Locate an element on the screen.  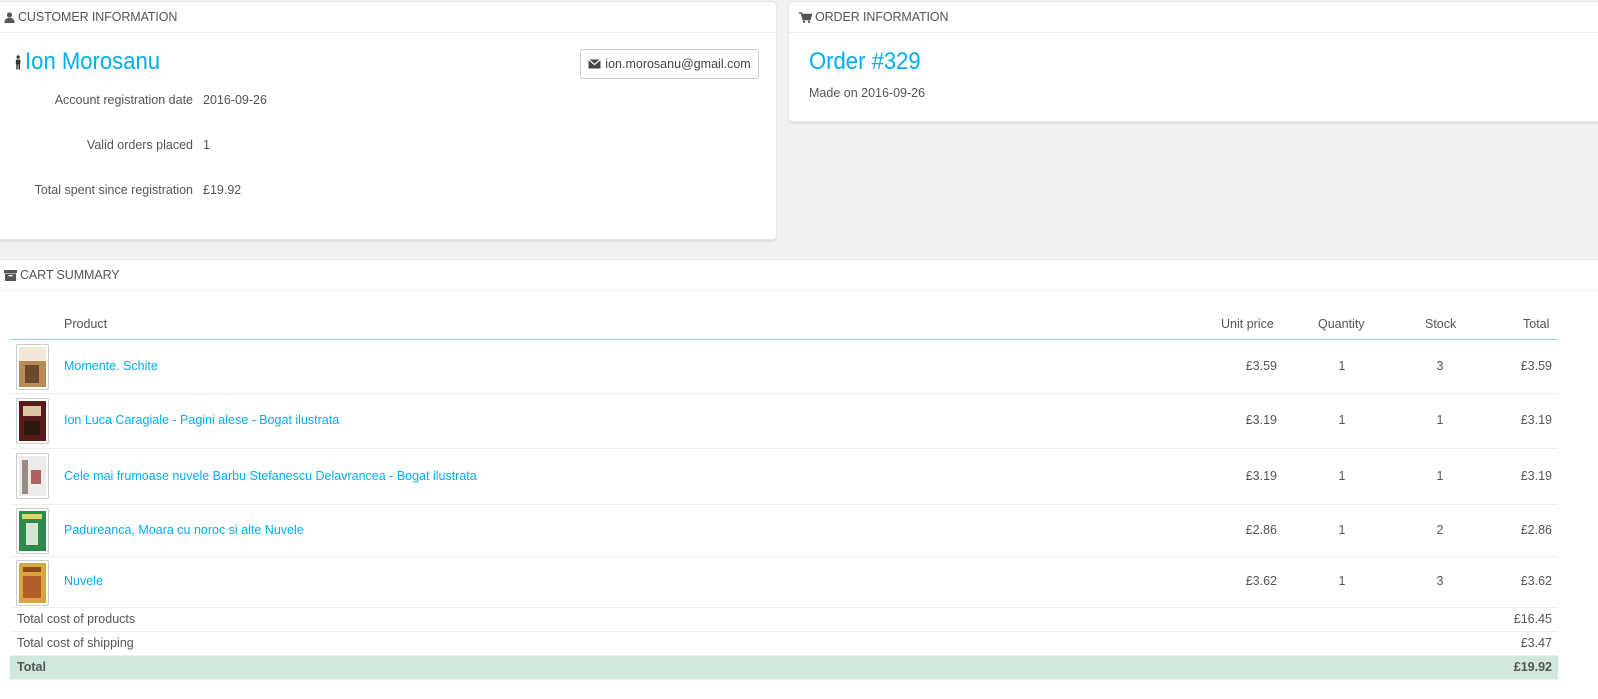
order-date: Made on 2016-09-26 is located at coordinates (867, 93).